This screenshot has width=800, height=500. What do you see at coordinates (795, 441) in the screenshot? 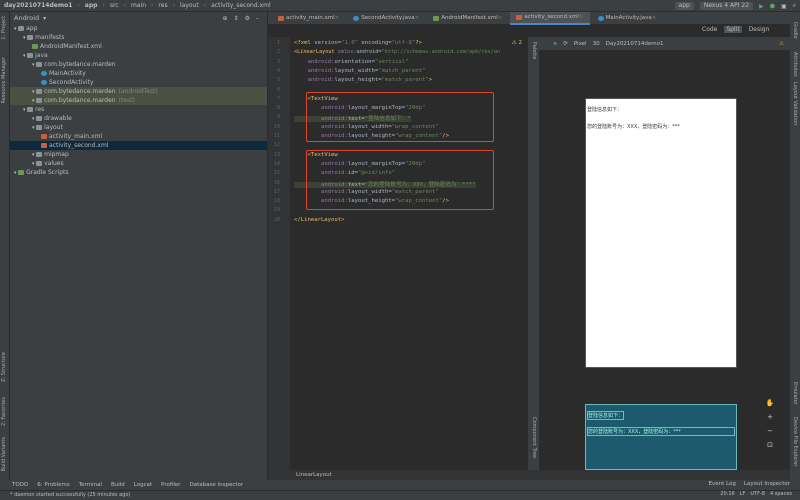
I see `device-file-explorer-tab: Device File Explorer` at bounding box center [795, 441].